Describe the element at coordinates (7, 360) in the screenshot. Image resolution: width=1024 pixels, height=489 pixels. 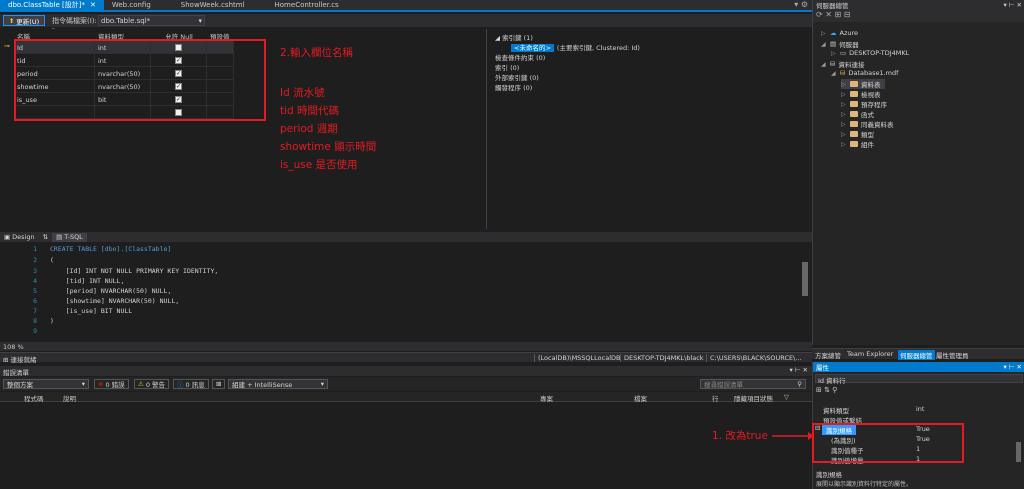
I see `connected-icon: ⊞` at that location.